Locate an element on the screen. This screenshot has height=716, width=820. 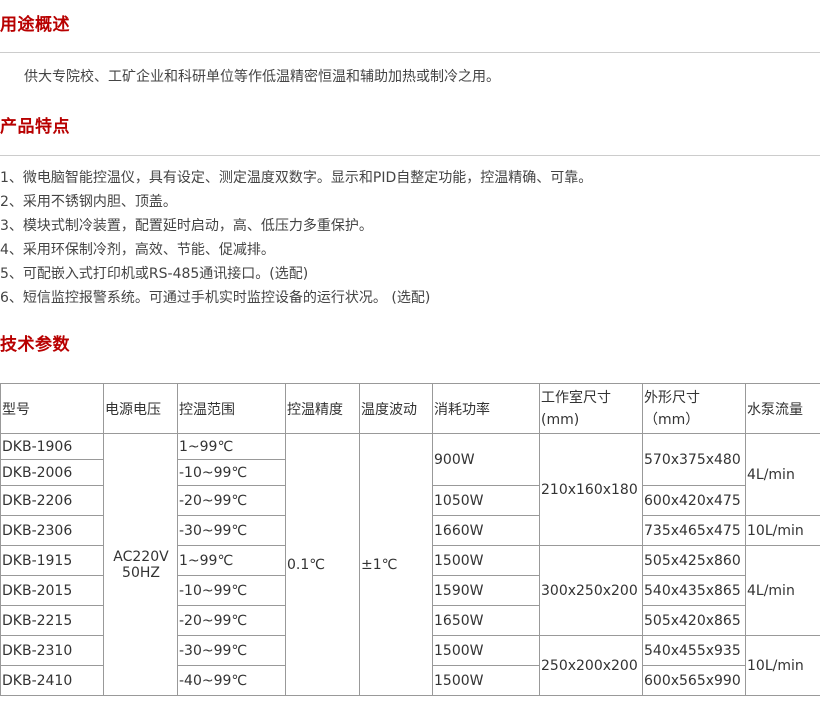
cell-model: DKB-2006 is located at coordinates (52, 472).